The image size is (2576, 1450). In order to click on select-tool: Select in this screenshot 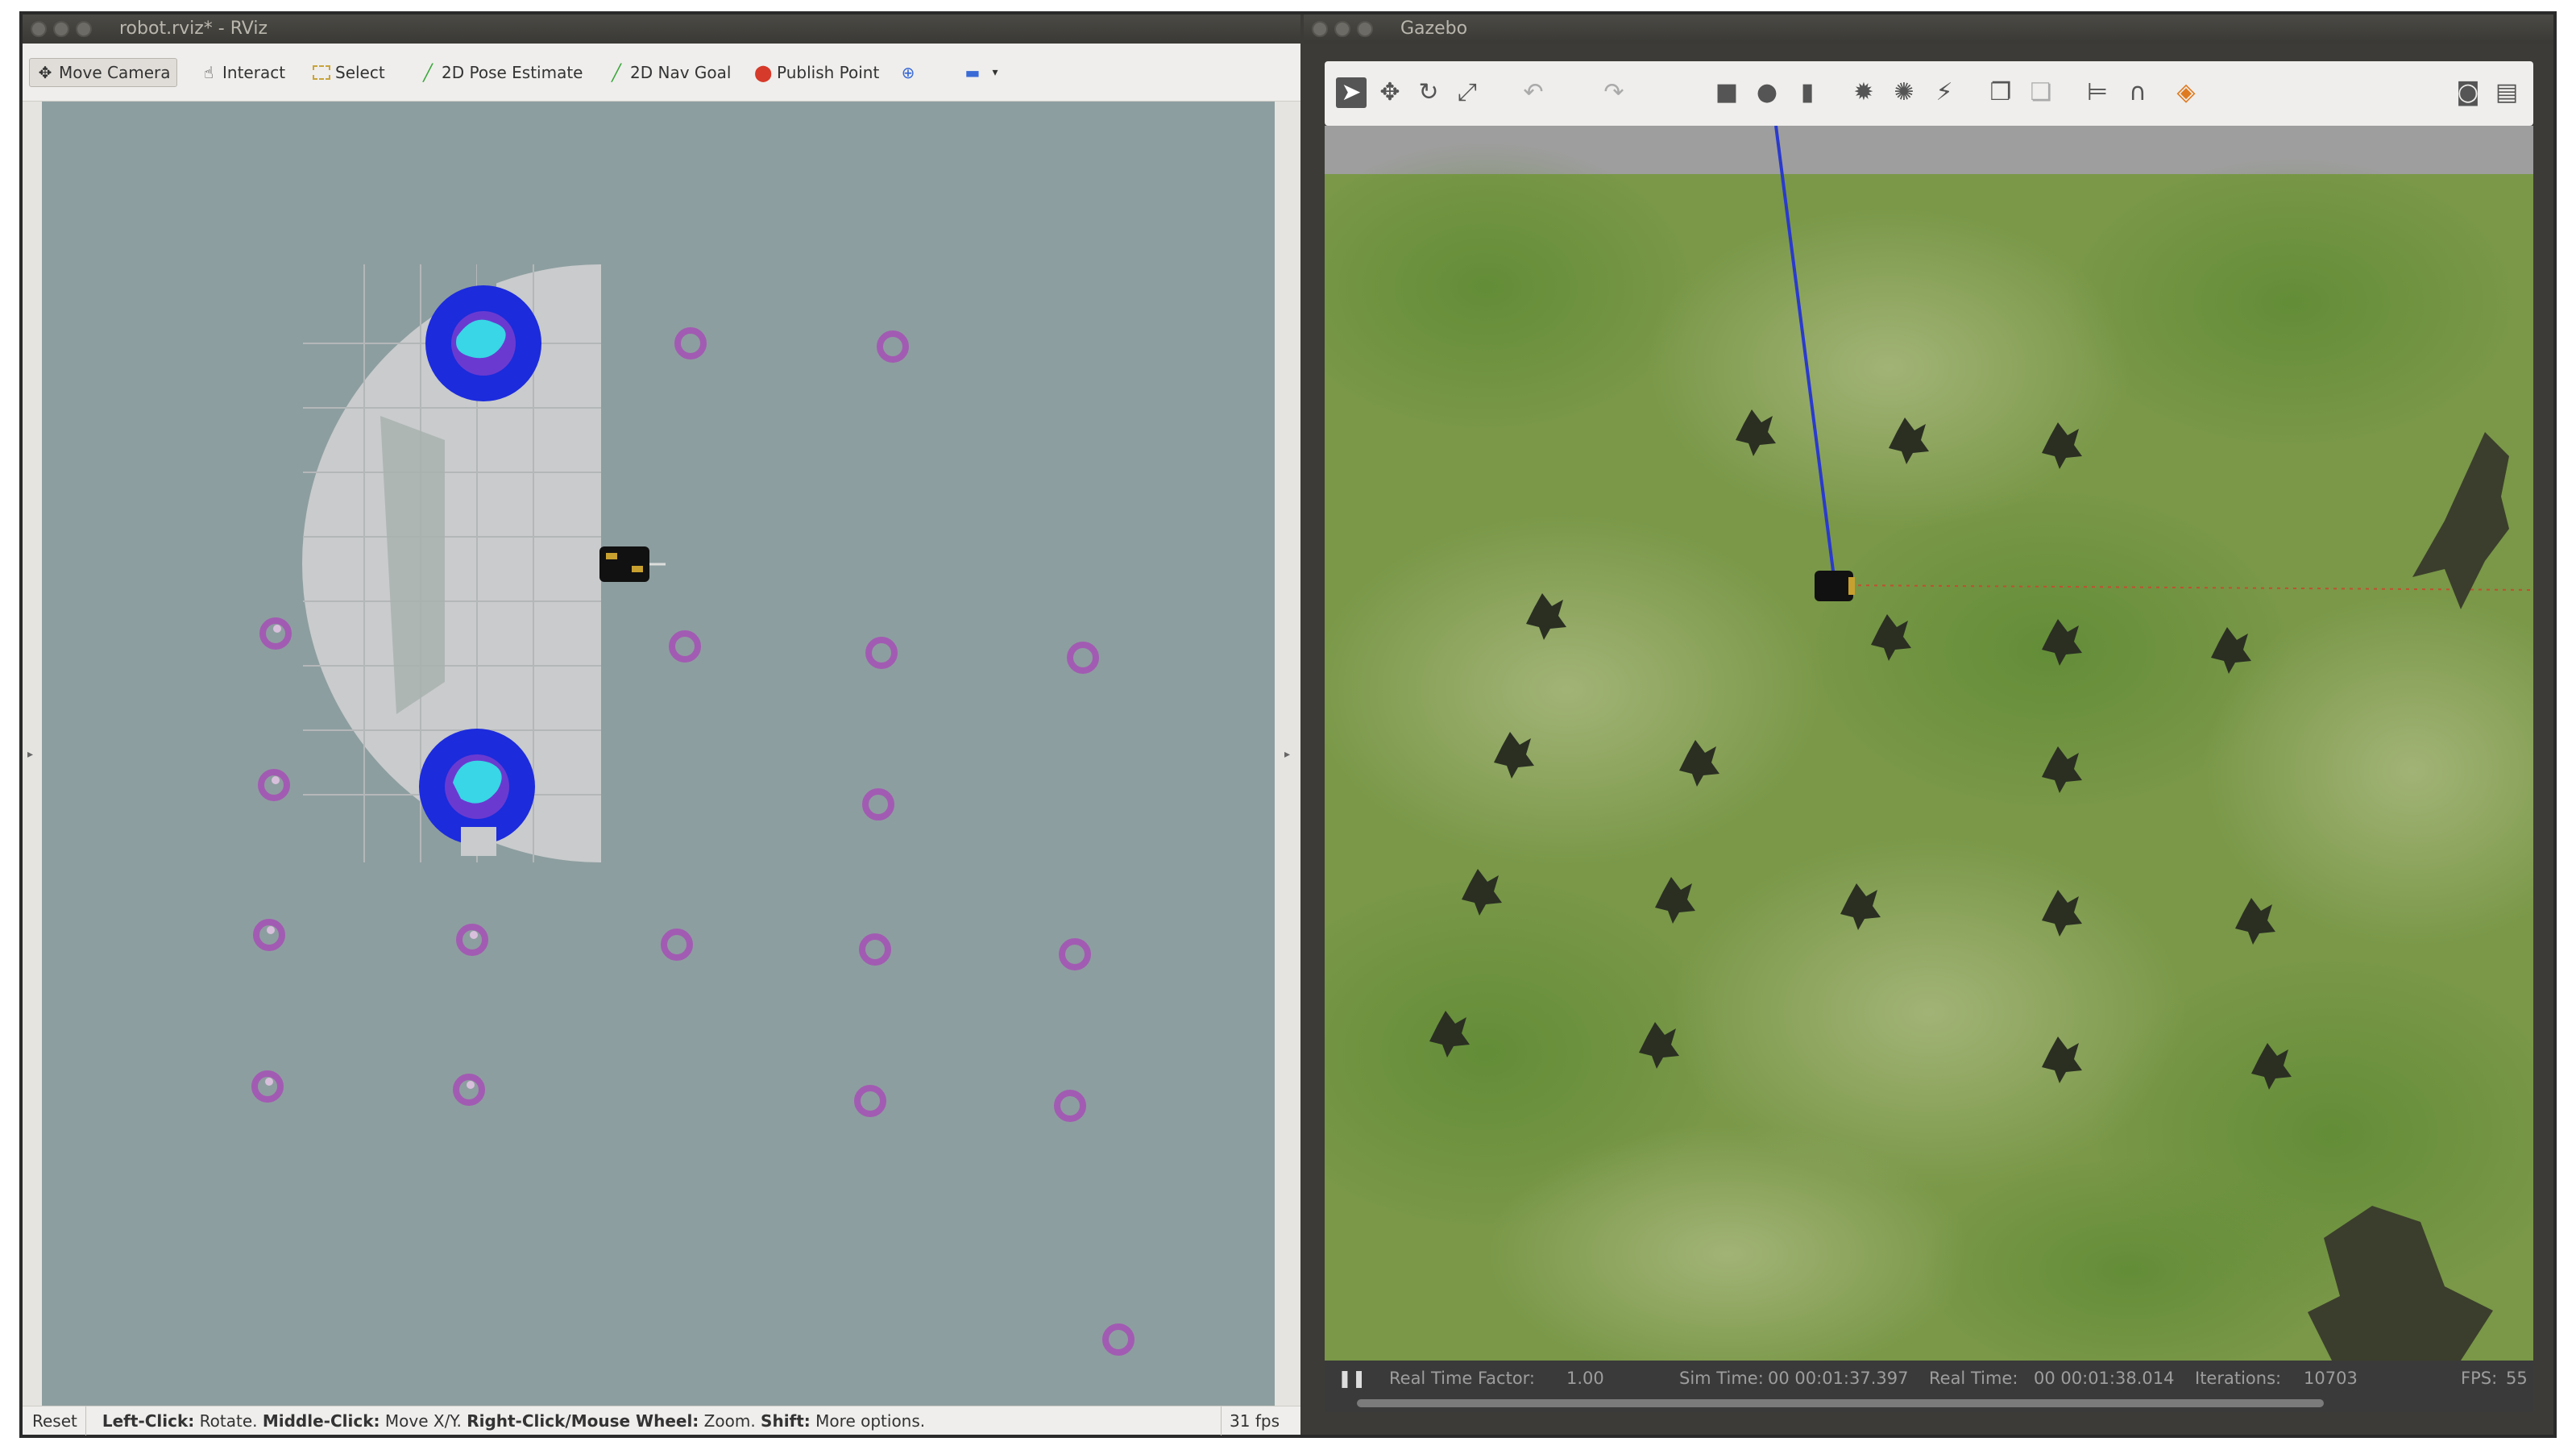, I will do `click(349, 72)`.